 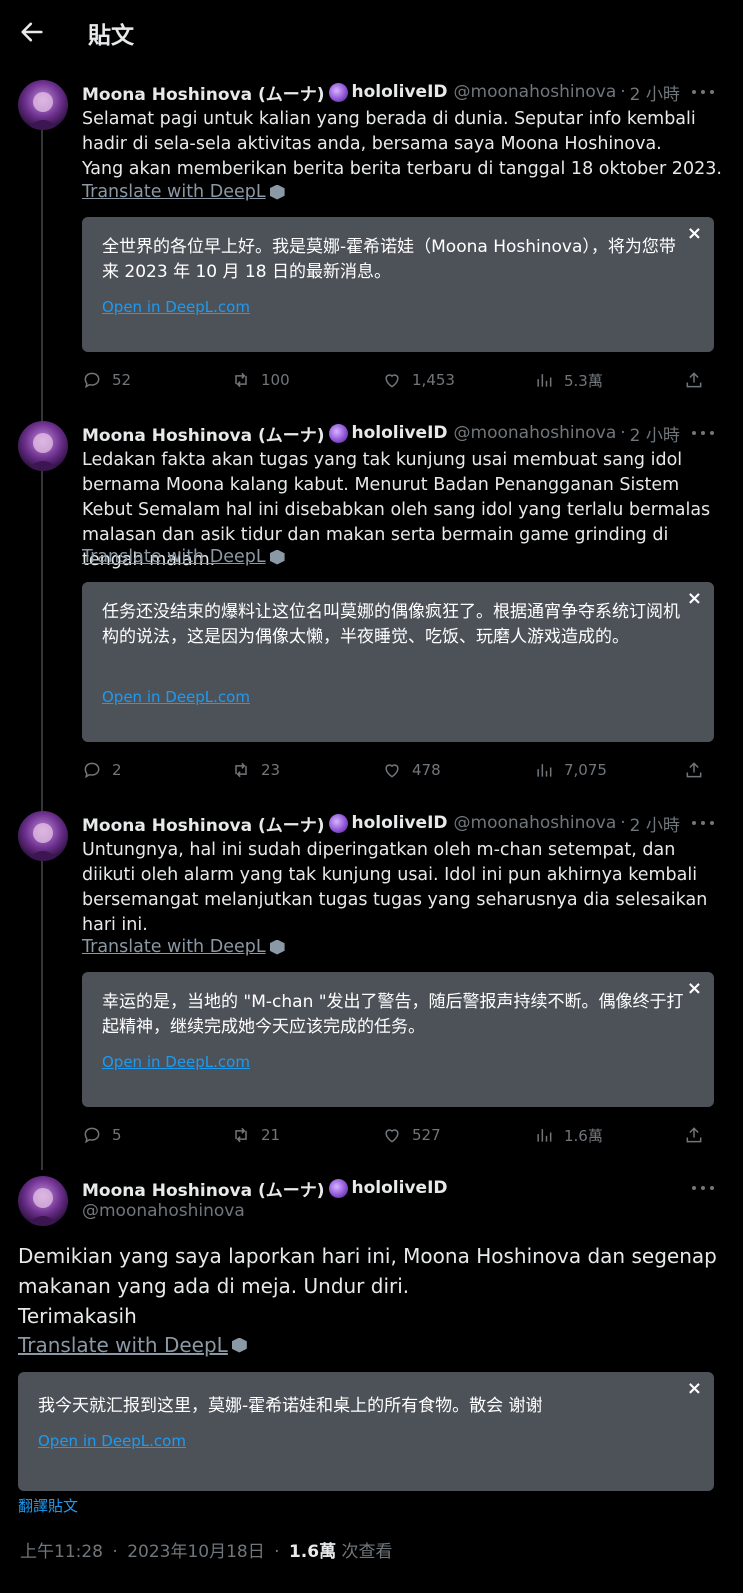 I want to click on action-bar: 5 21 527 1.6萬, so click(x=398, y=1135).